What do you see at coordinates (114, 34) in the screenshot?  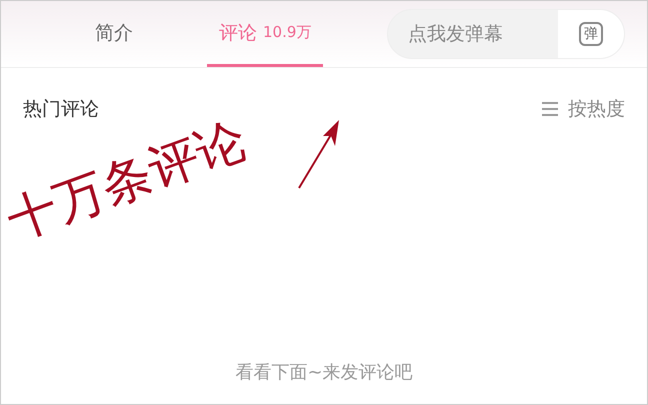 I see `tab: 简介` at bounding box center [114, 34].